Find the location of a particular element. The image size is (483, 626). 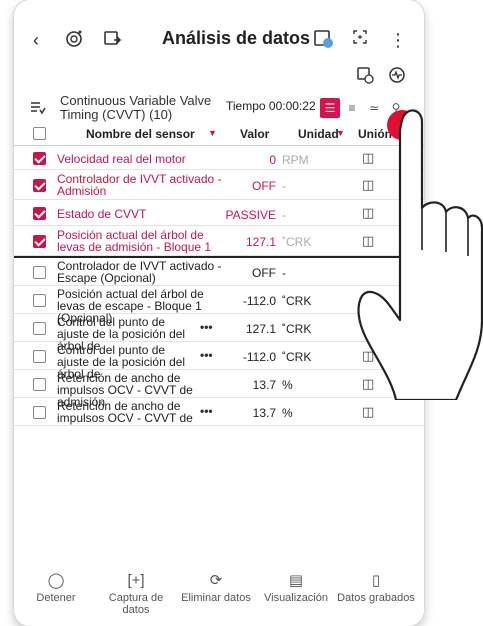

elapsed-time: Tiempo 00:00:22 is located at coordinates (271, 106).